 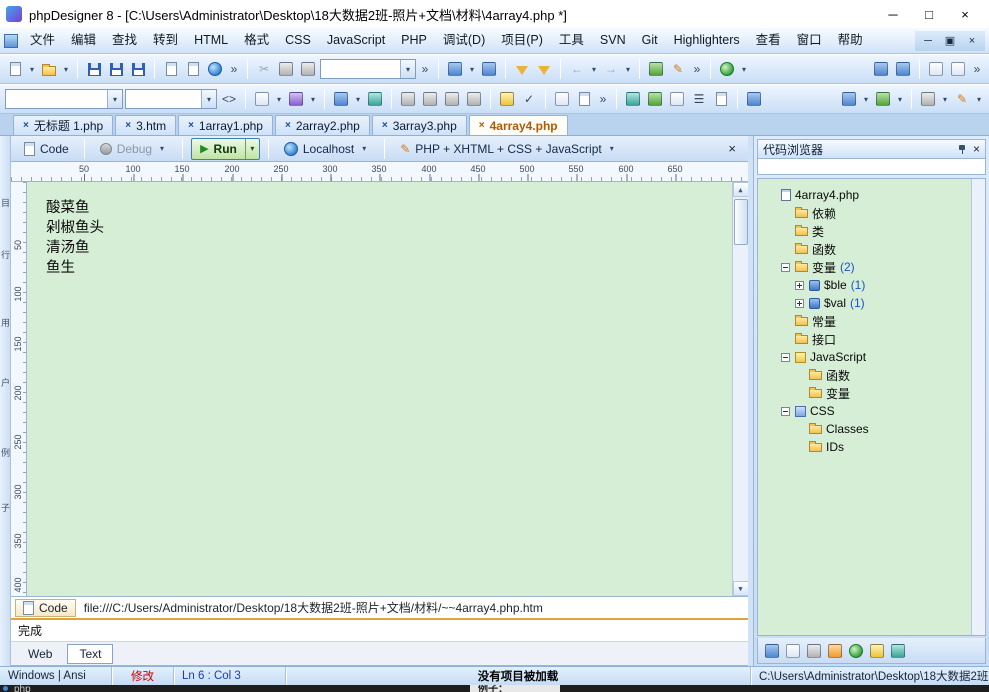 What do you see at coordinates (900, 99) in the screenshot?
I see `import-dropdown-icon: ▾` at bounding box center [900, 99].